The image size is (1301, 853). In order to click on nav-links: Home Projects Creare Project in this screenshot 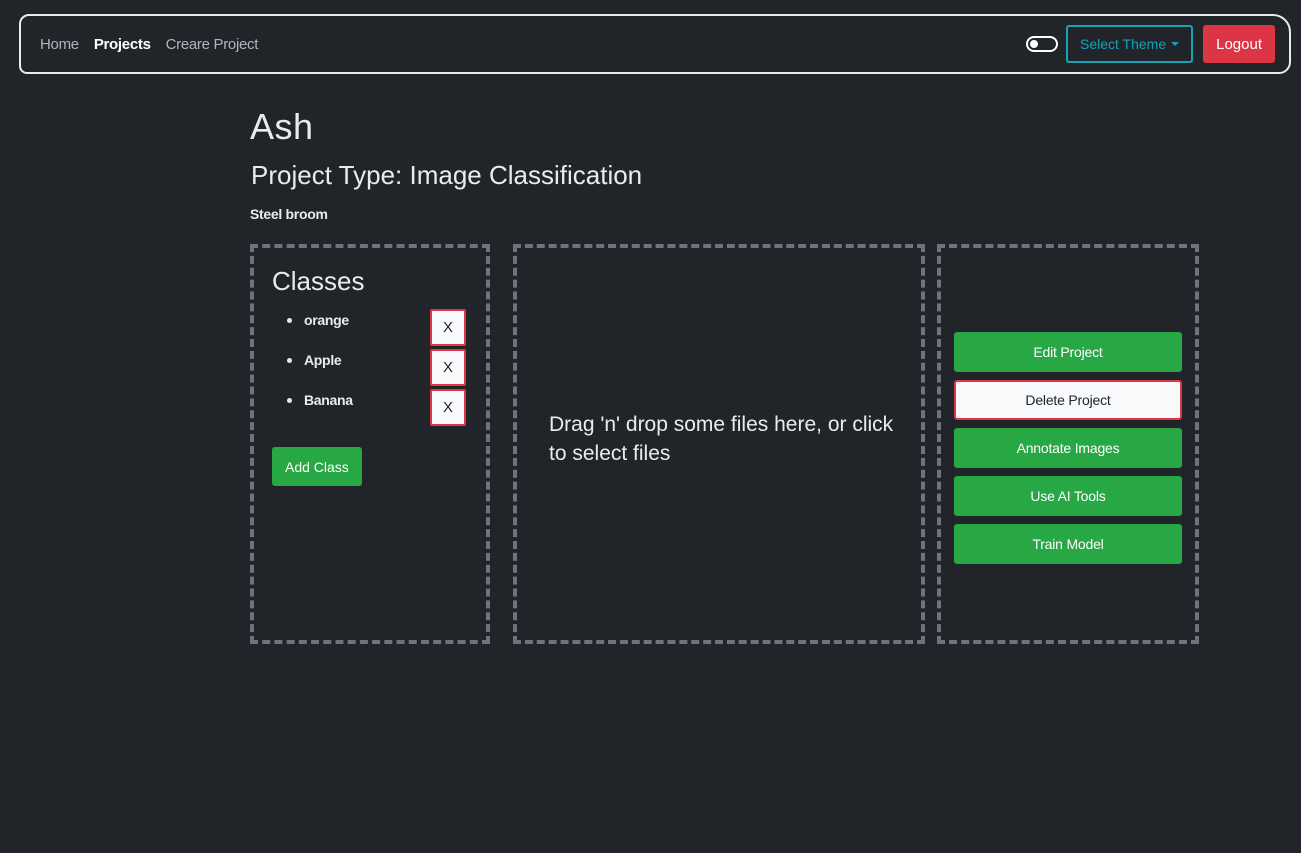, I will do `click(149, 44)`.